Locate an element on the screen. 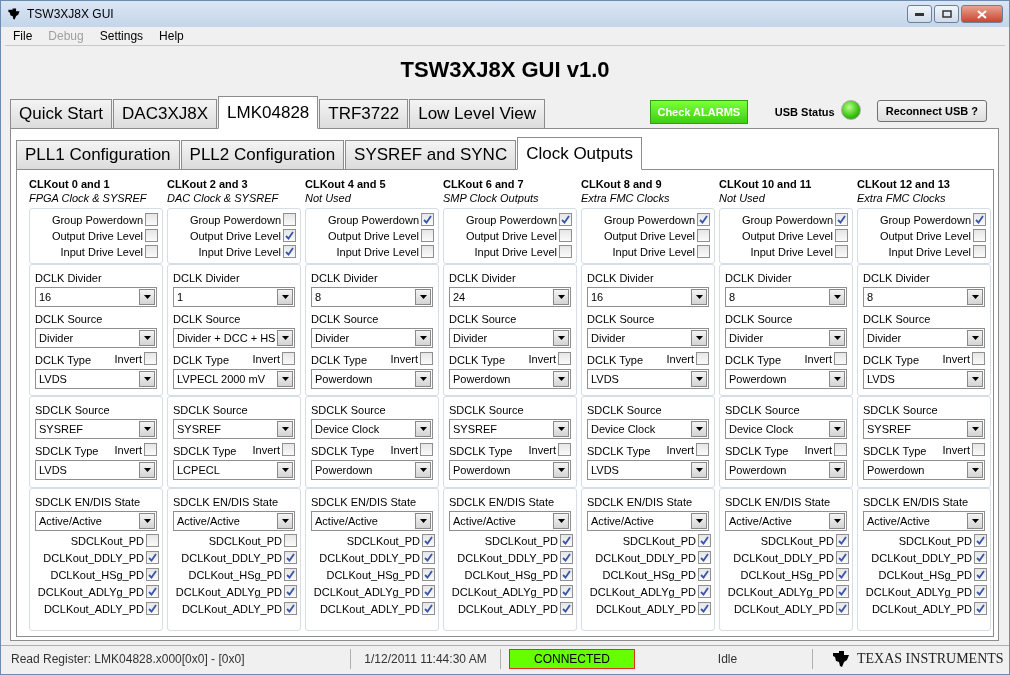  minimize-button is located at coordinates (919, 14).